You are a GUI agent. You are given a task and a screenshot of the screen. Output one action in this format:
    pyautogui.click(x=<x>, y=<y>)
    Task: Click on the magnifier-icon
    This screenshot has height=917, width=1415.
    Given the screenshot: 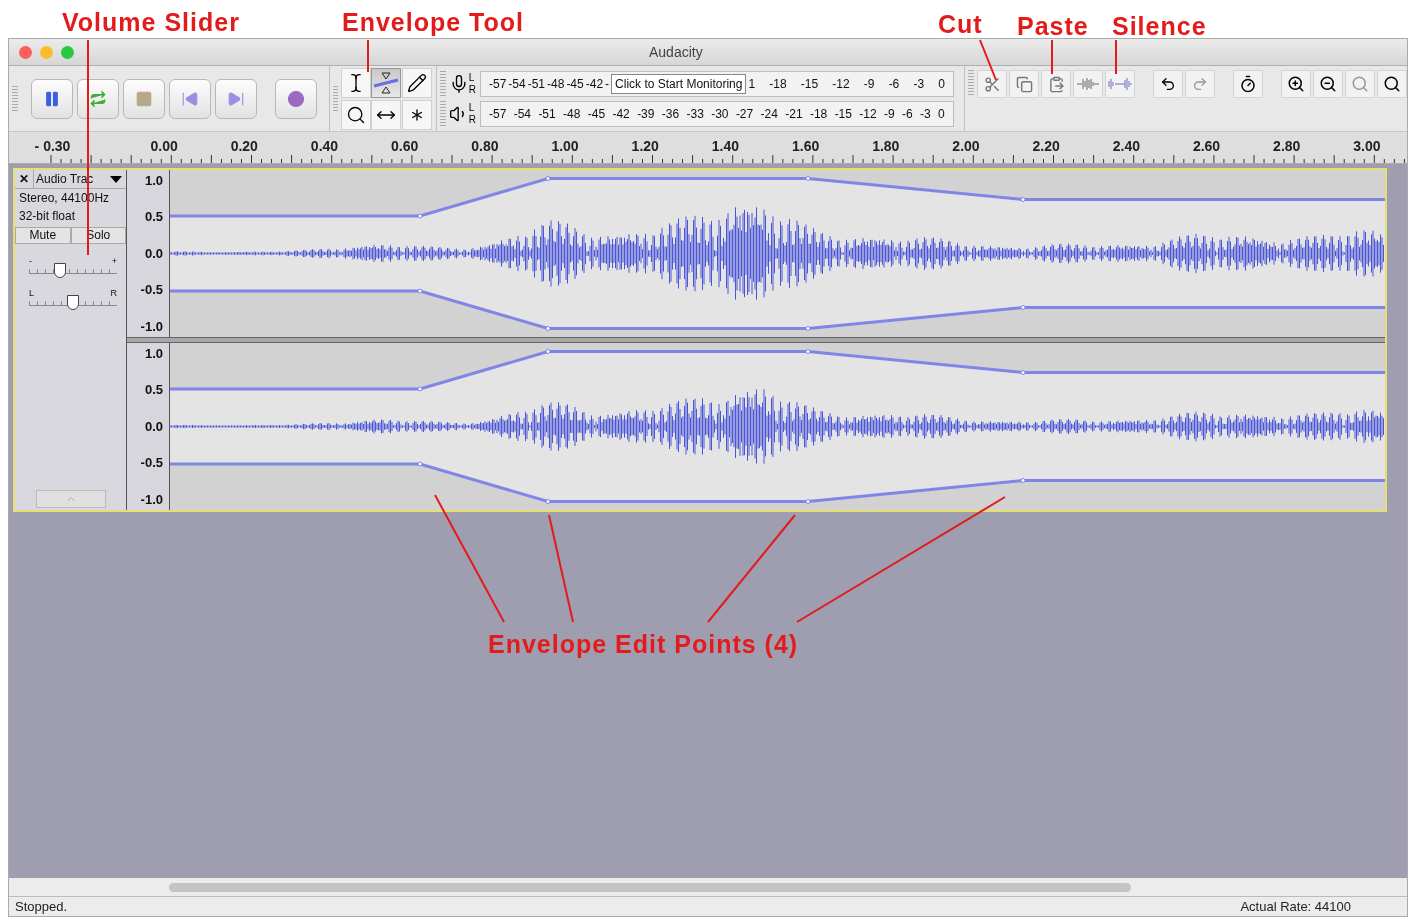 What is the action you would take?
    pyautogui.click(x=1392, y=84)
    